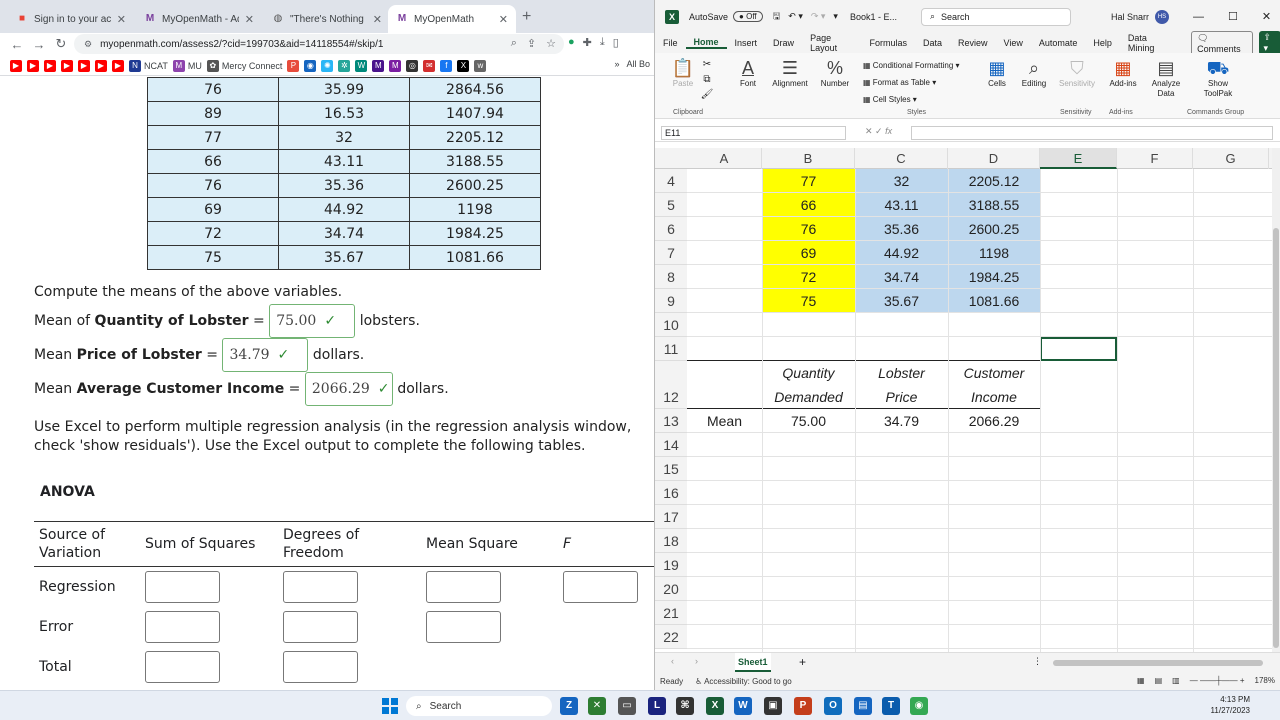 Image resolution: width=1280 pixels, height=720 pixels. Describe the element at coordinates (891, 706) in the screenshot. I see `teams-app-icon: T` at that location.